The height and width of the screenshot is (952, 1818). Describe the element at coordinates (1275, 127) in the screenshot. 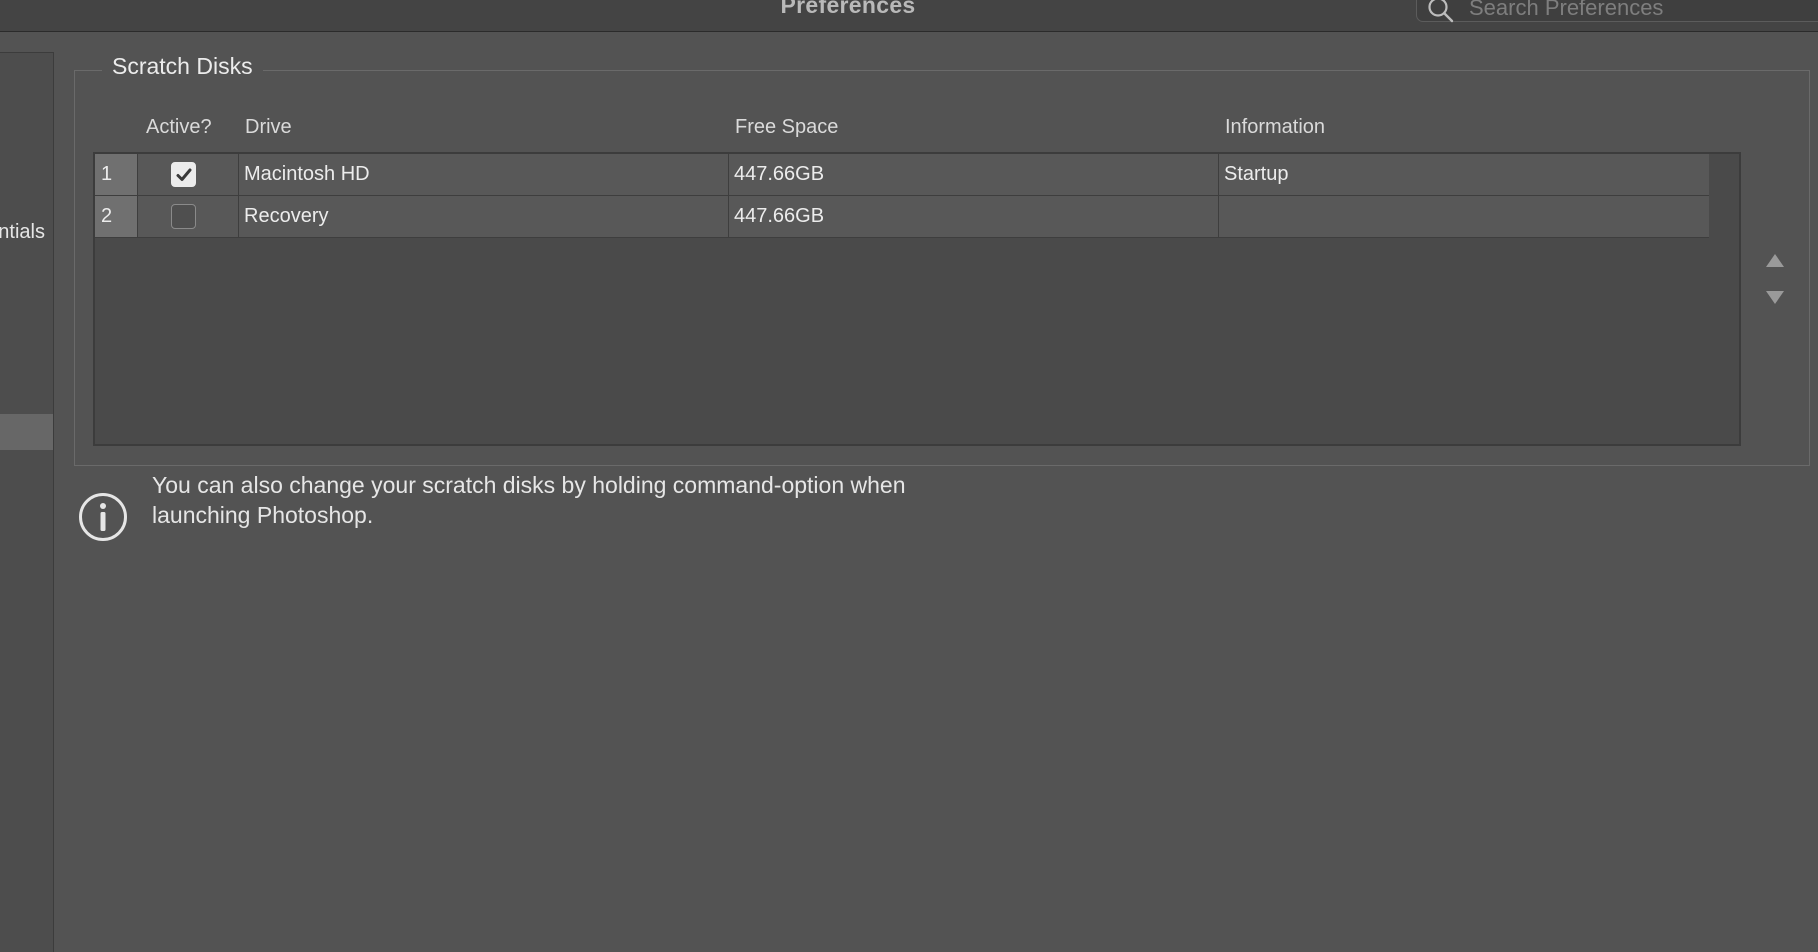

I see `column-header-information: Information` at that location.